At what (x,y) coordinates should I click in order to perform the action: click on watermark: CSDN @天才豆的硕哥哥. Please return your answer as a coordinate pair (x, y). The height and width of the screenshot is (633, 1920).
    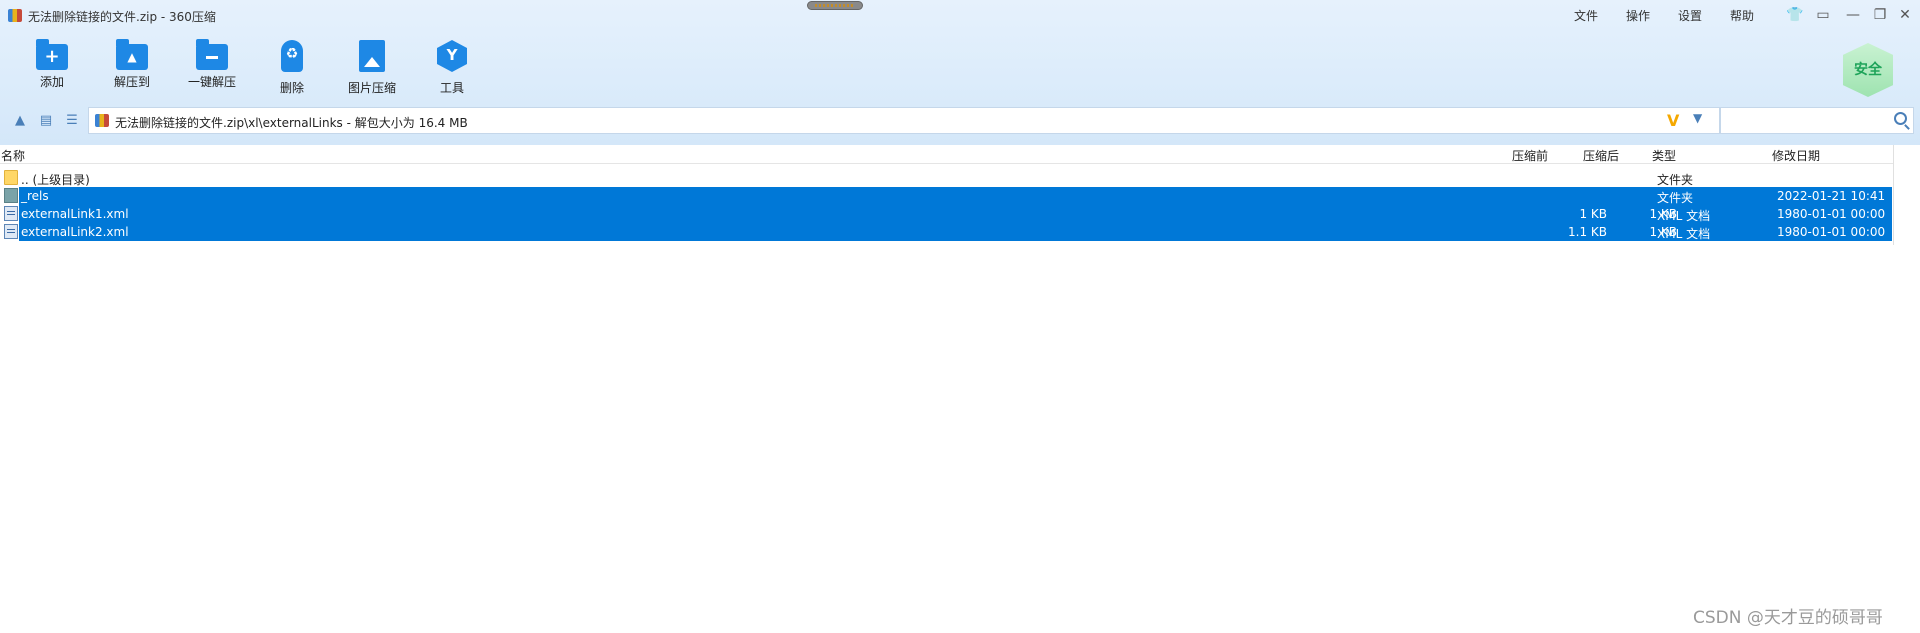
    Looking at the image, I should click on (1788, 618).